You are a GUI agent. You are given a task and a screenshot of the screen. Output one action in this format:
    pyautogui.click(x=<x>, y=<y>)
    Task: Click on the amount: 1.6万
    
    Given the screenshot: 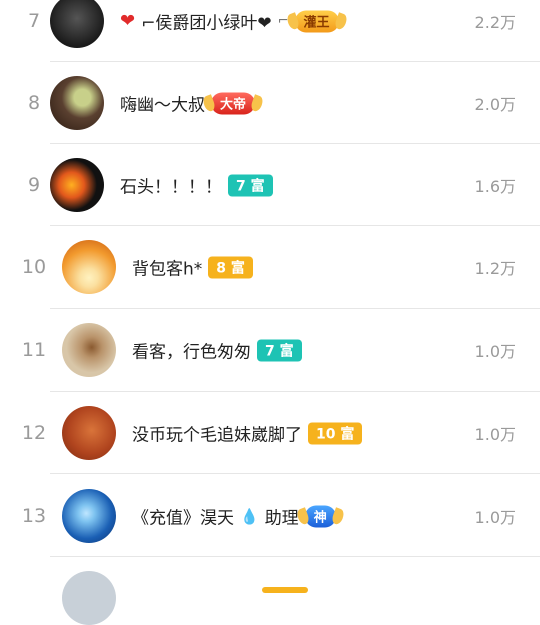 What is the action you would take?
    pyautogui.click(x=495, y=186)
    